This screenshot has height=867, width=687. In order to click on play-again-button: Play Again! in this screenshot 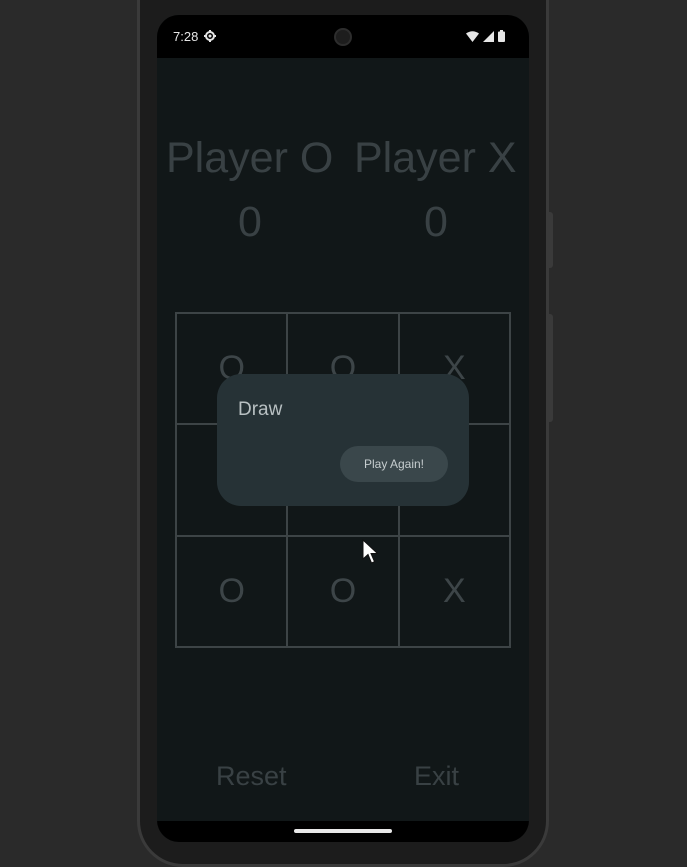, I will do `click(394, 464)`.